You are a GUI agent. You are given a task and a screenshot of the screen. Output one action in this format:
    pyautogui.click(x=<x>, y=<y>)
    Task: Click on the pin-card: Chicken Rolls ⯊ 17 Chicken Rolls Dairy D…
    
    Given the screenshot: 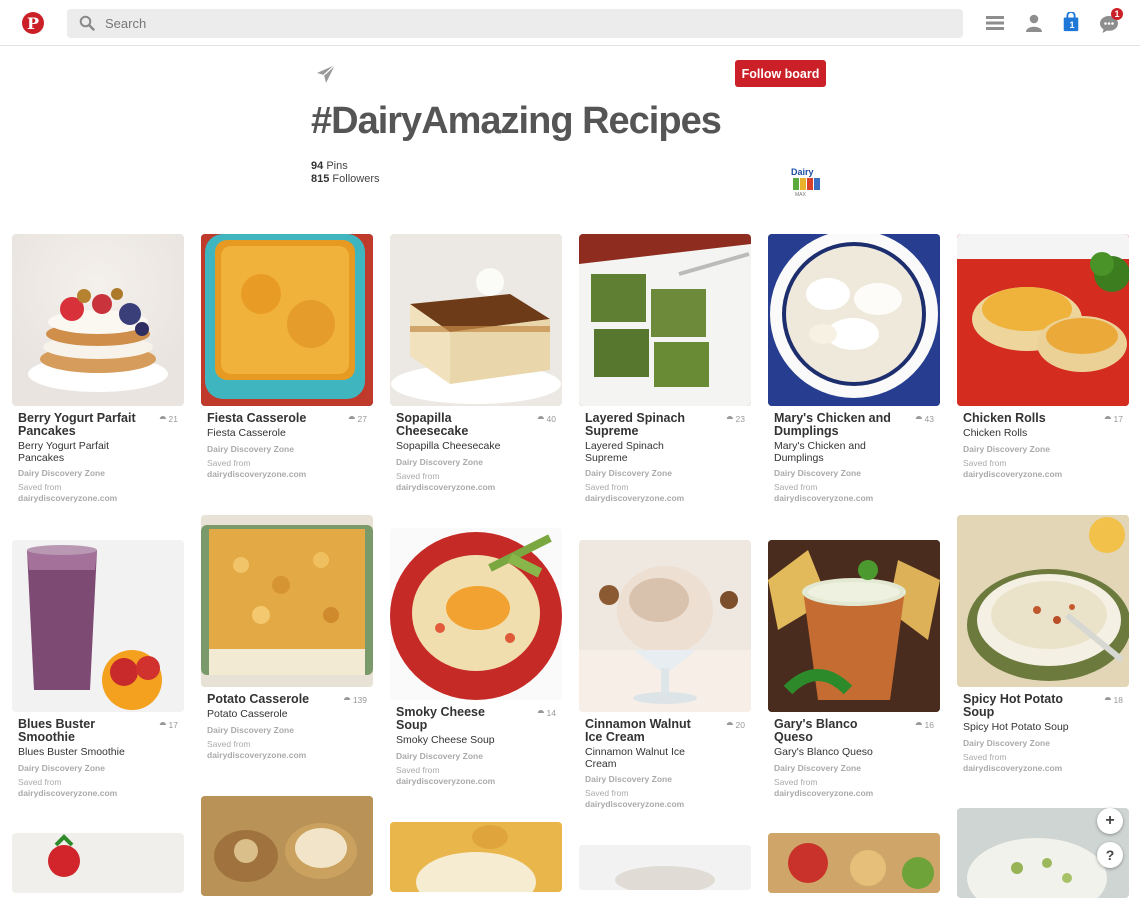 What is the action you would take?
    pyautogui.click(x=1043, y=357)
    